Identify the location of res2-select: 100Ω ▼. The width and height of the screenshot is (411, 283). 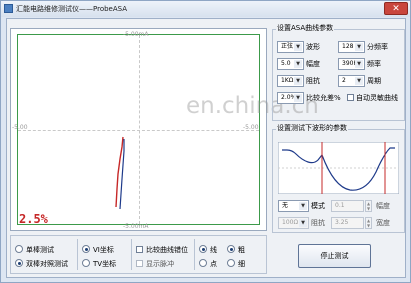
(293, 223).